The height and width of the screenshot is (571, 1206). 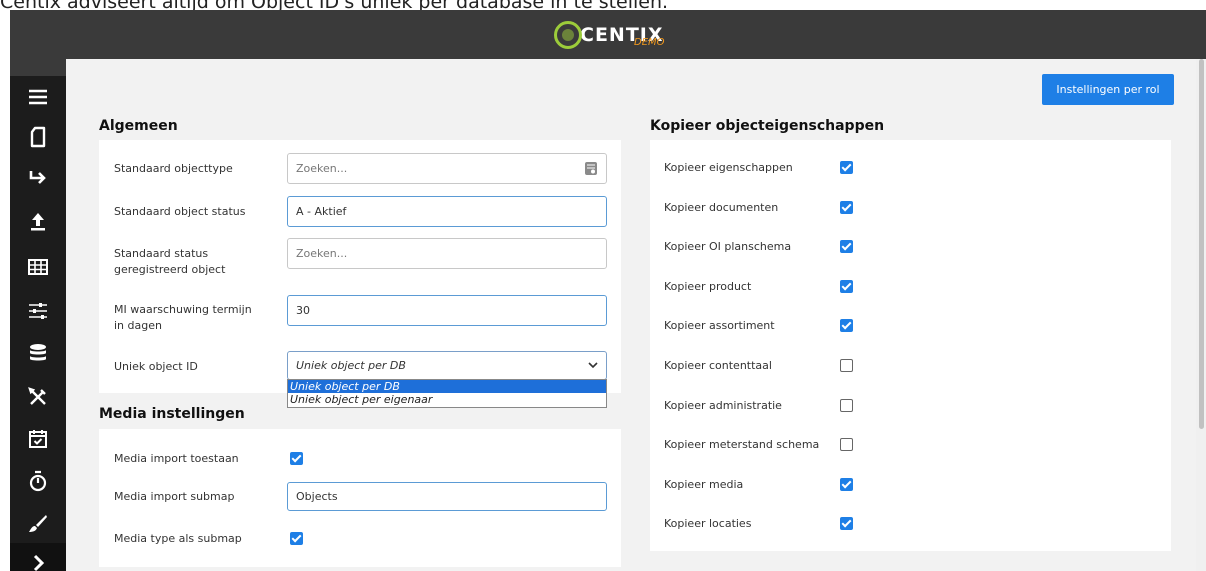 I want to click on kopieer-oi-planschema-checkbox, so click(x=846, y=246).